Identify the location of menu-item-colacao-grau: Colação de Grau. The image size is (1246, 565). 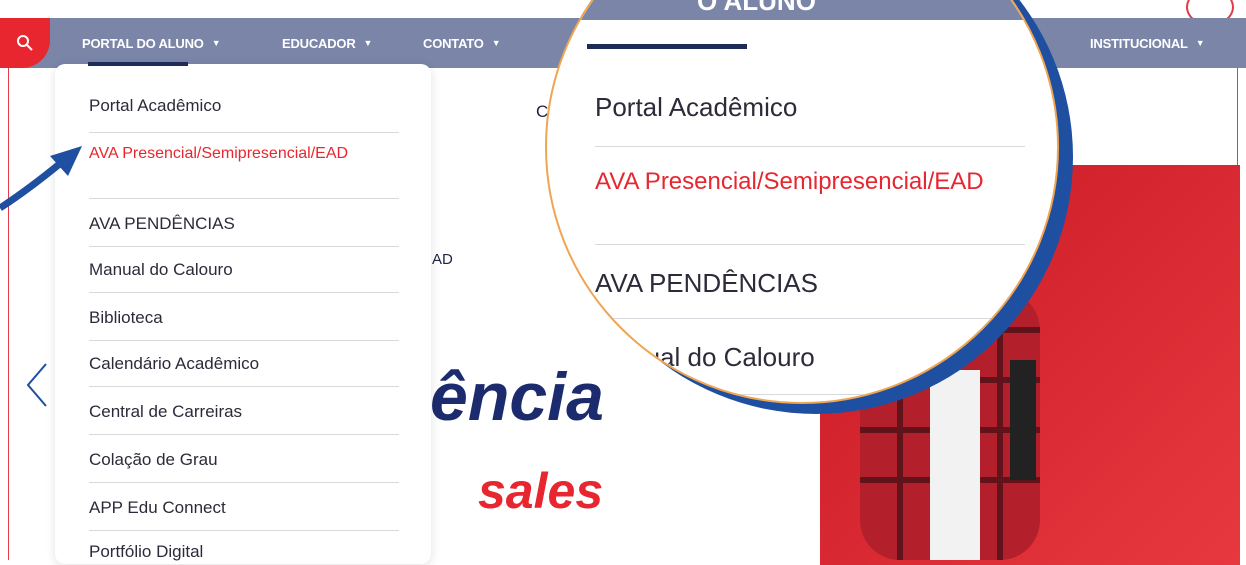
(244, 466).